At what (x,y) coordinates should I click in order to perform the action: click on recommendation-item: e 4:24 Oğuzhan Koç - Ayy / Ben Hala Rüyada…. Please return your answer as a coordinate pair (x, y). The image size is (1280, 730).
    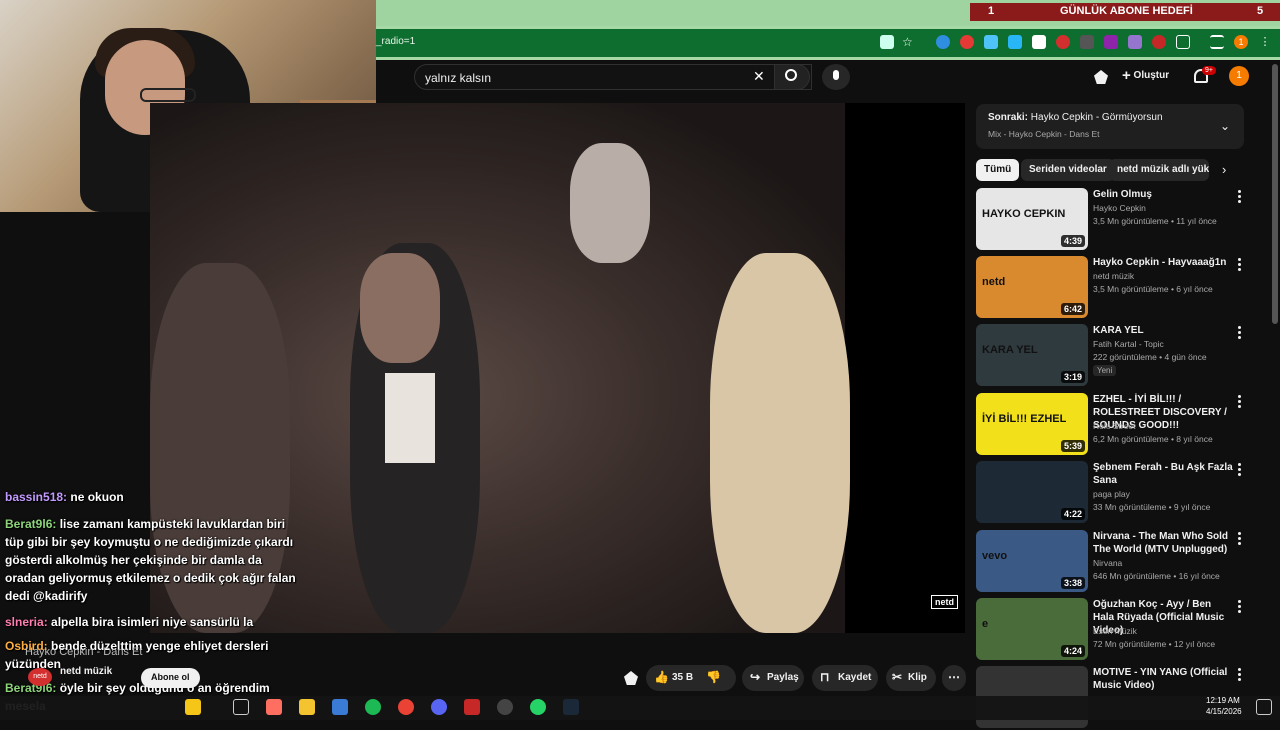
    Looking at the image, I should click on (1111, 630).